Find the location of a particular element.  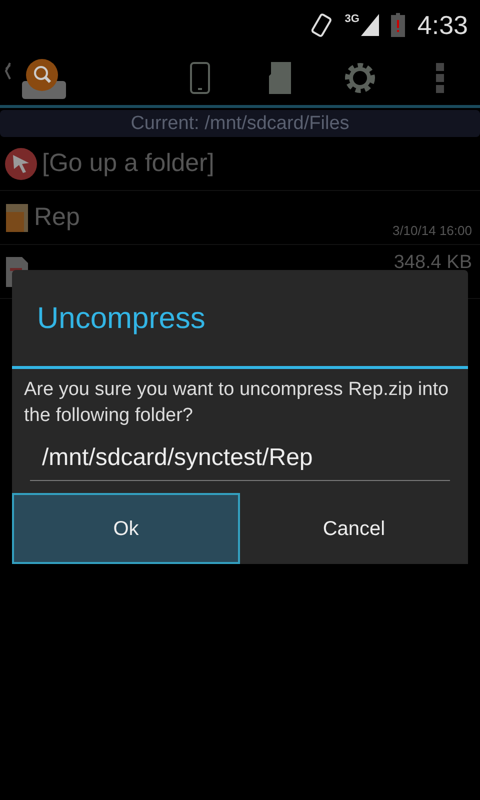

current-path-bar: Current: /mnt/sdcard/Files is located at coordinates (240, 123).